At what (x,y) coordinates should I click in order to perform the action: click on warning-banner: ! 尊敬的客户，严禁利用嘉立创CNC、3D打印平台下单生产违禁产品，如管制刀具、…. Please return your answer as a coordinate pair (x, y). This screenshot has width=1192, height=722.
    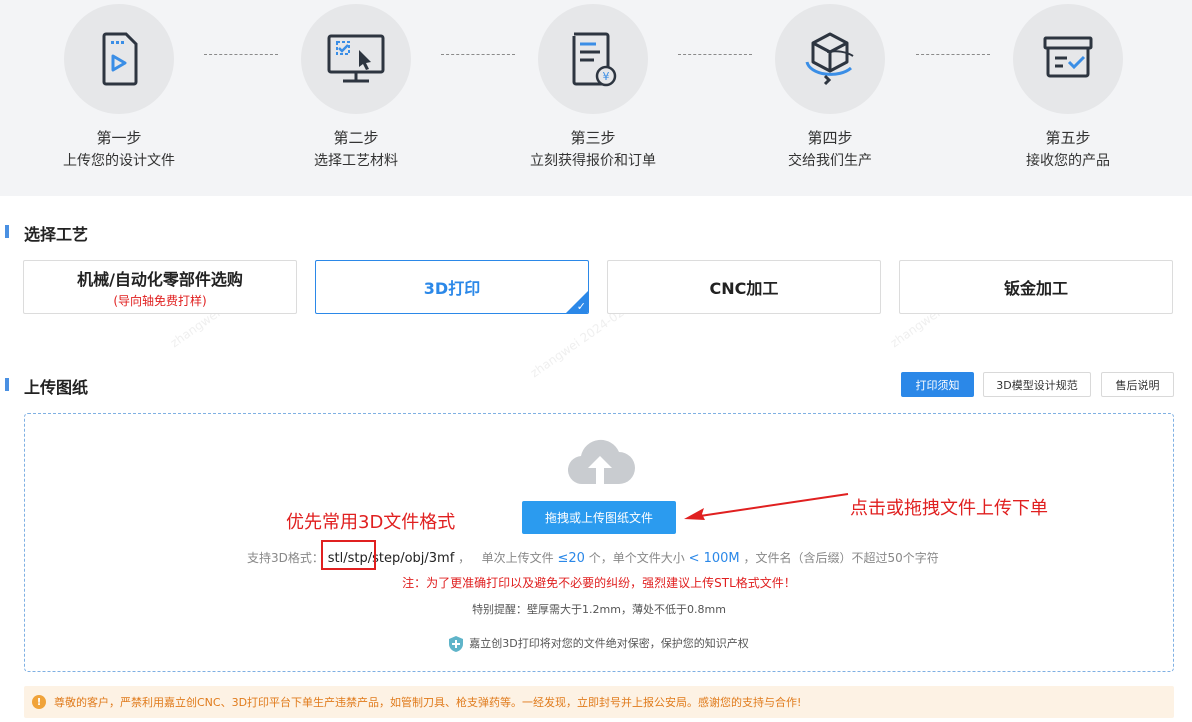
    Looking at the image, I should click on (599, 702).